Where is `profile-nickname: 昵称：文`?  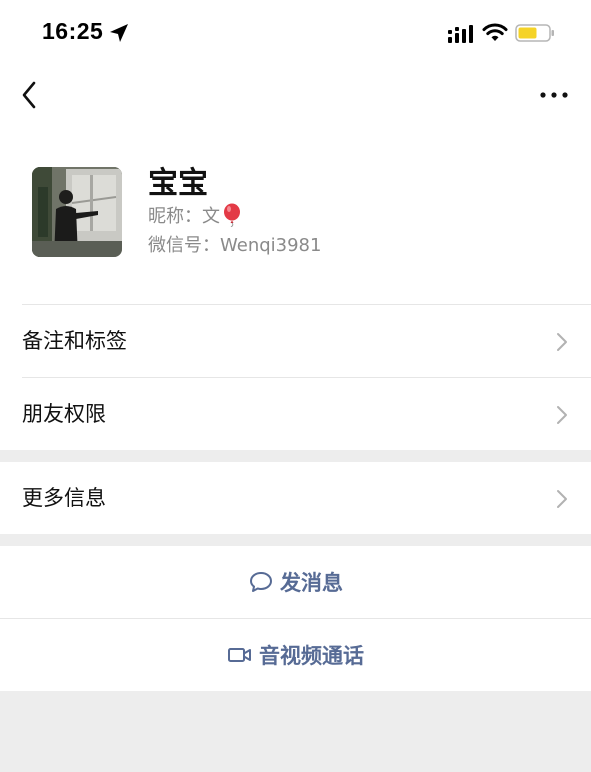
profile-nickname: 昵称：文 is located at coordinates (195, 215).